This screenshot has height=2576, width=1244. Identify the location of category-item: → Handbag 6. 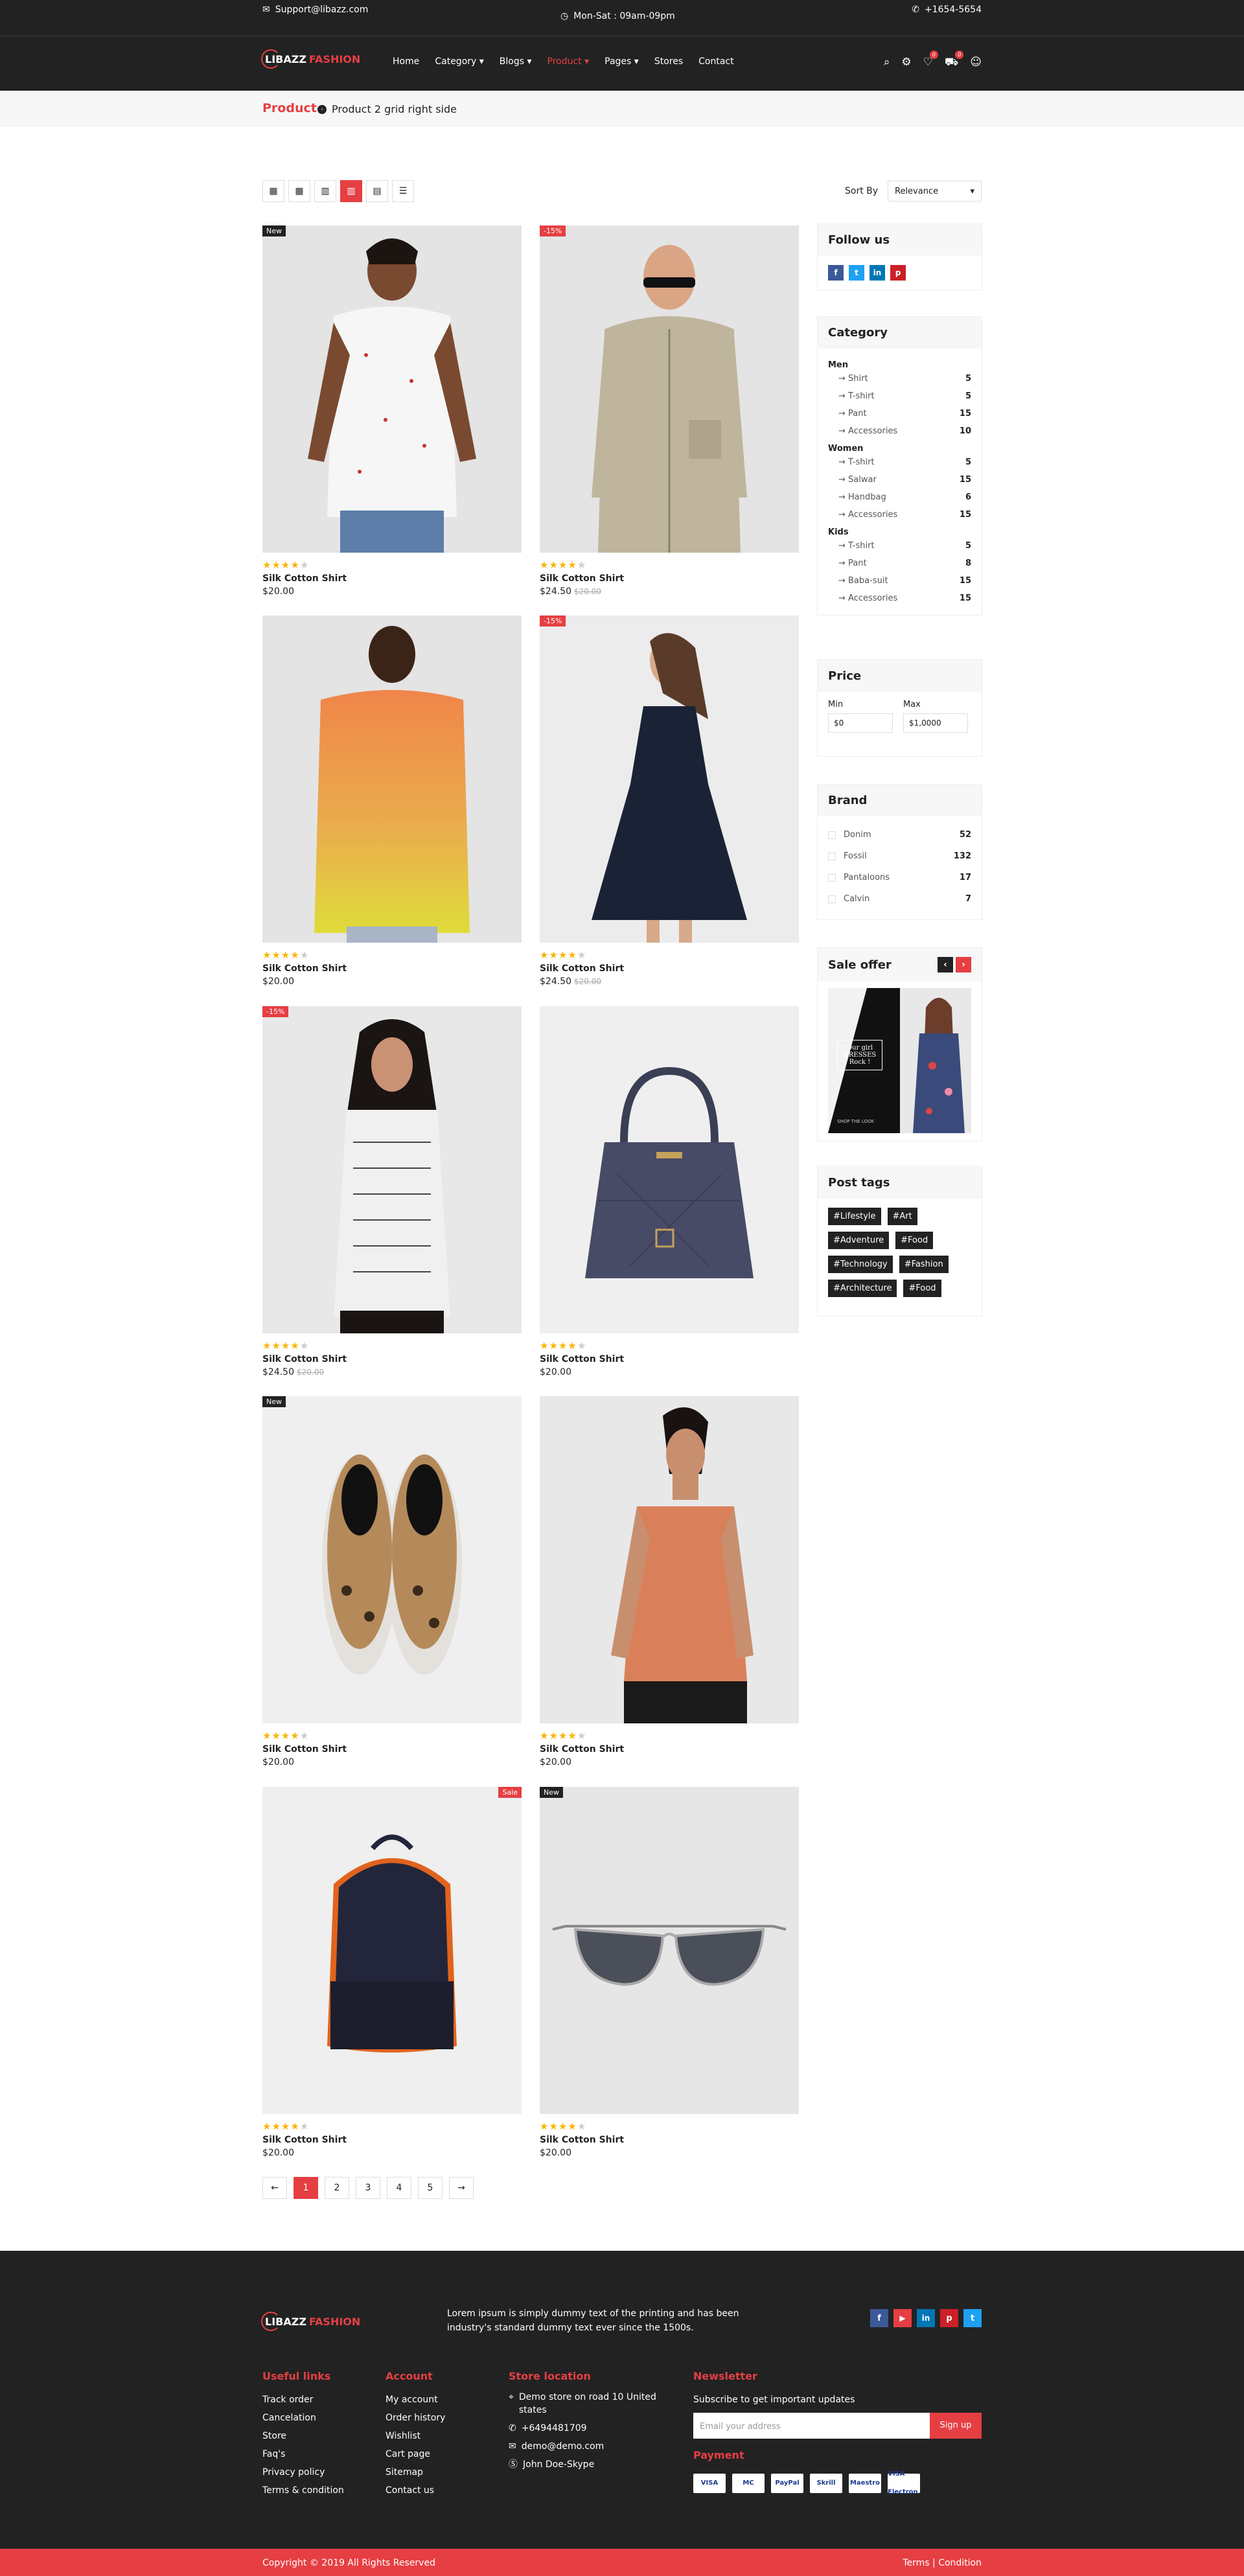
(899, 497).